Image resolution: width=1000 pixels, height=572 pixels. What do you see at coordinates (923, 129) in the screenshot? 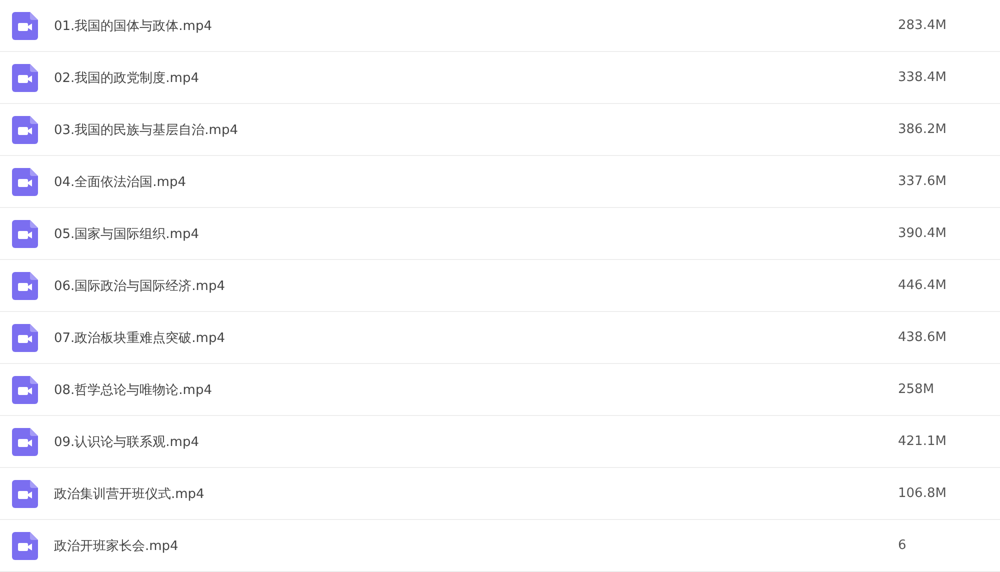
I see `file-size: 386.2M` at bounding box center [923, 129].